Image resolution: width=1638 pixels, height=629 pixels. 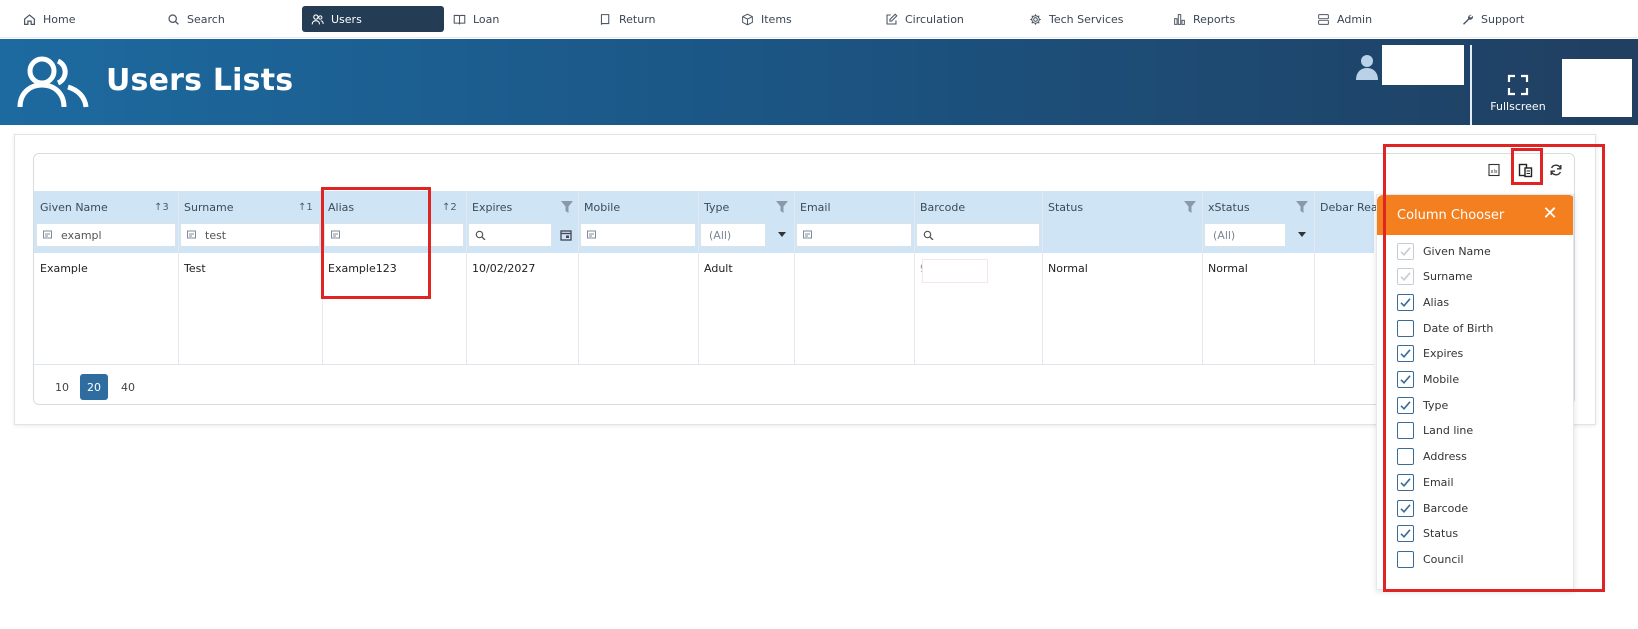 I want to click on column-chooser-item: Surname, so click(x=1434, y=277).